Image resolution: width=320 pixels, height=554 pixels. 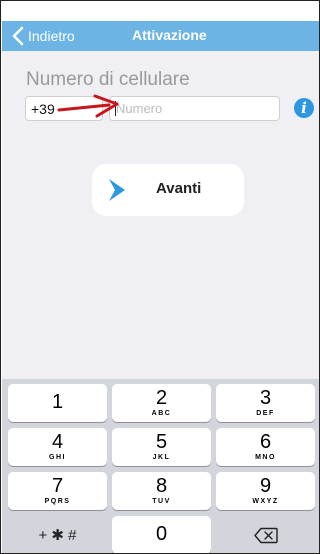 What do you see at coordinates (57, 447) in the screenshot?
I see `key-4: 4 GHI` at bounding box center [57, 447].